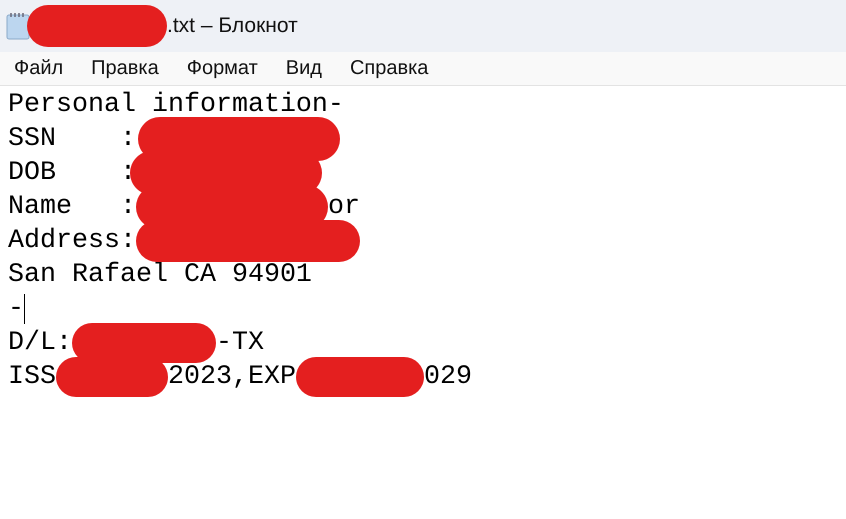 Image resolution: width=846 pixels, height=519 pixels. I want to click on text-line: DOB :, so click(72, 173).